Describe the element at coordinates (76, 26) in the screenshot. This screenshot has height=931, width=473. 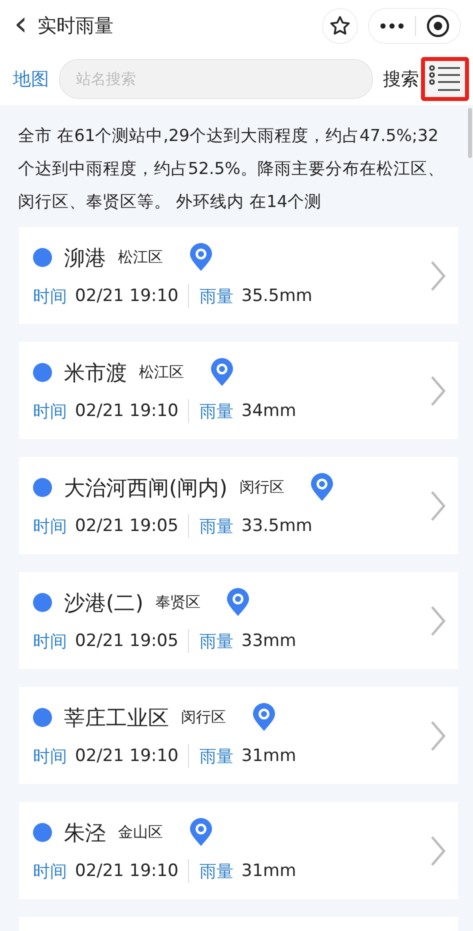
I see `page-title: 实时雨量` at that location.